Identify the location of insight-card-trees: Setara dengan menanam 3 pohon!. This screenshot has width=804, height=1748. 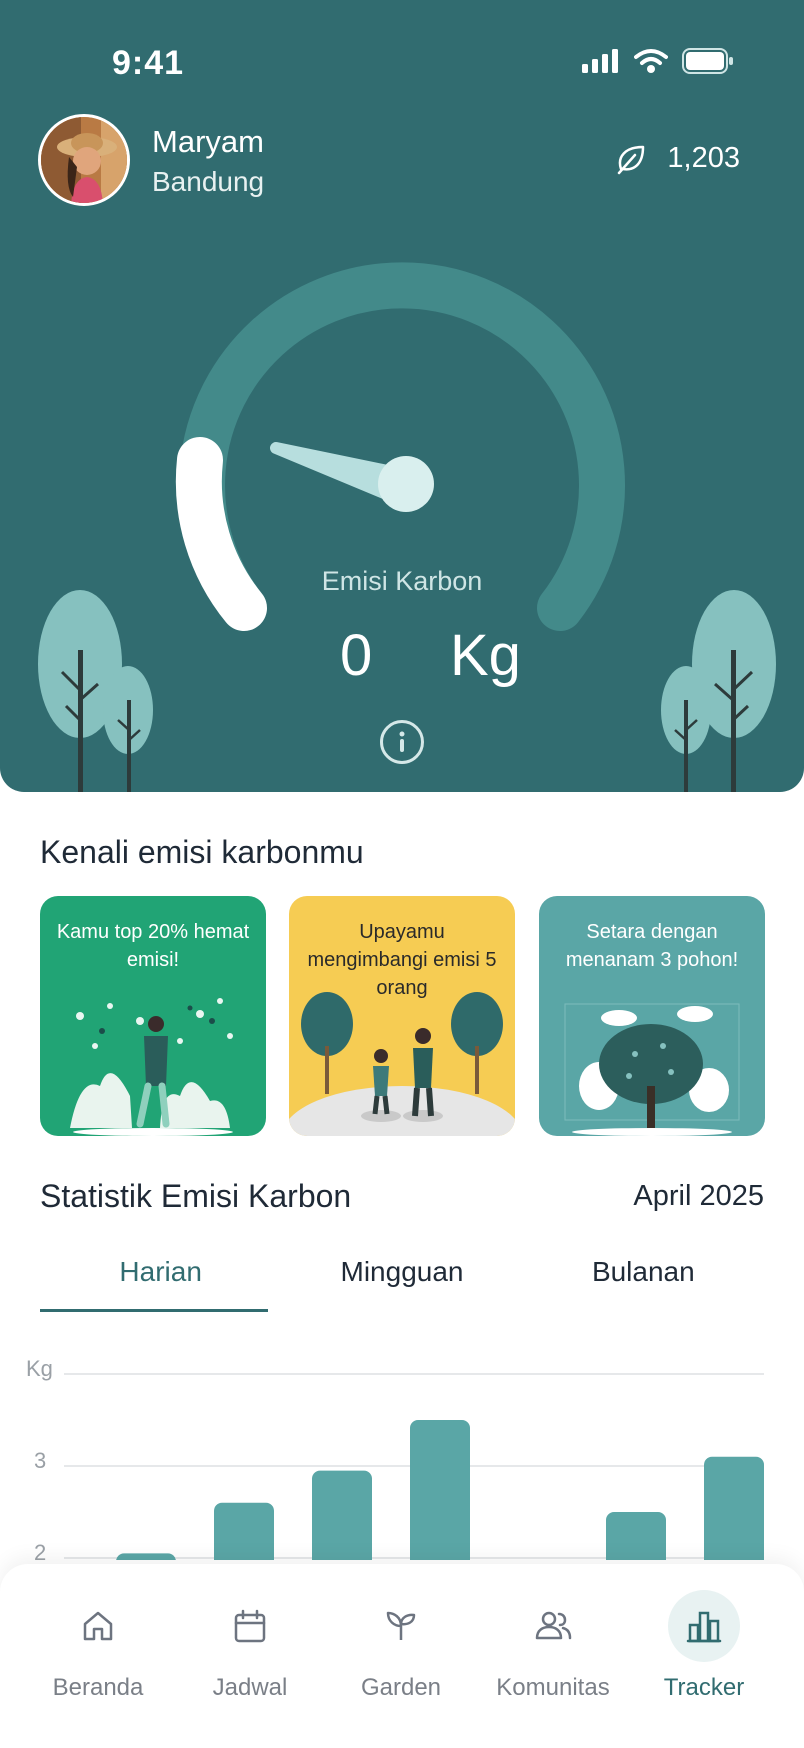
(652, 1016).